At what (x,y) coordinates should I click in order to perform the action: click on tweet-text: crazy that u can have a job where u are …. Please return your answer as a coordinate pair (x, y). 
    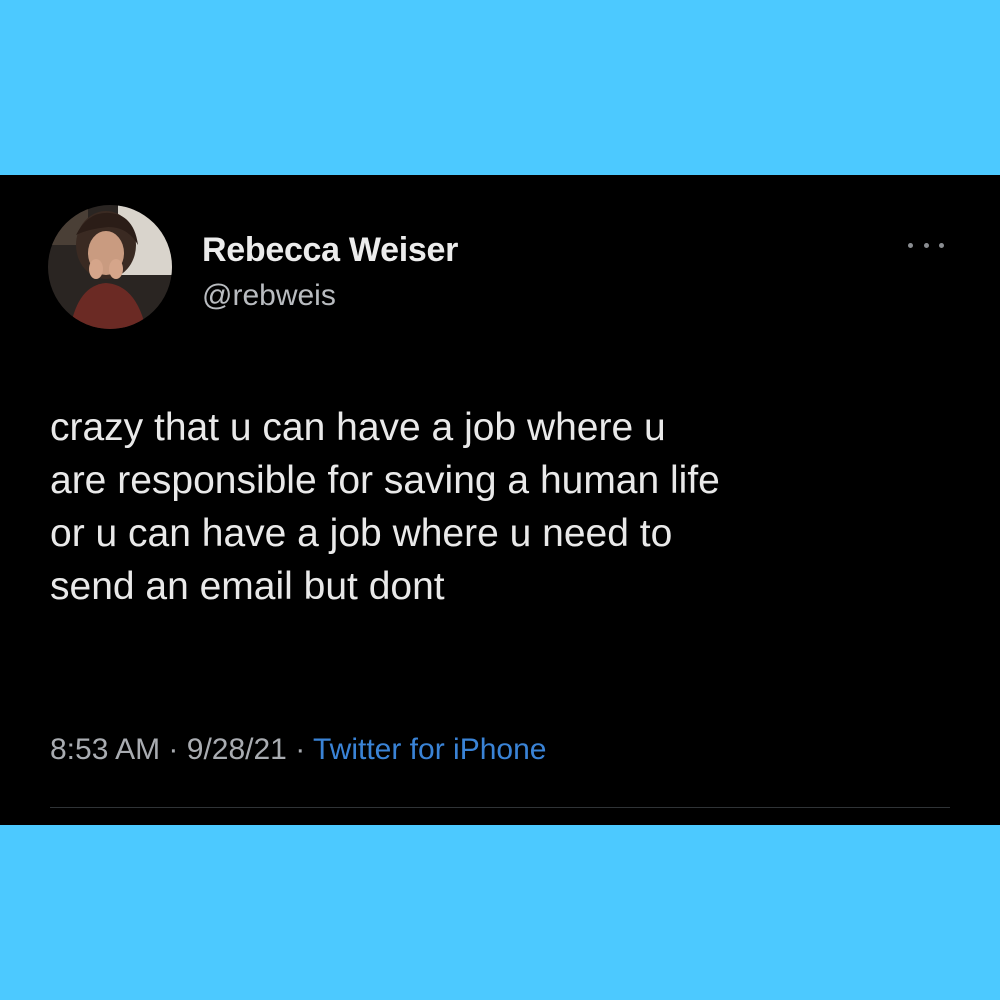
    Looking at the image, I should click on (385, 507).